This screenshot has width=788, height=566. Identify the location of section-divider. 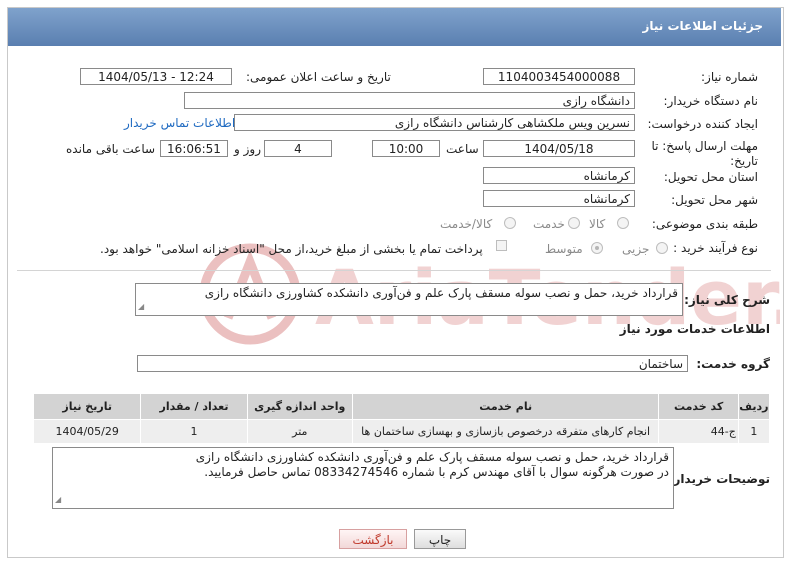
(394, 270).